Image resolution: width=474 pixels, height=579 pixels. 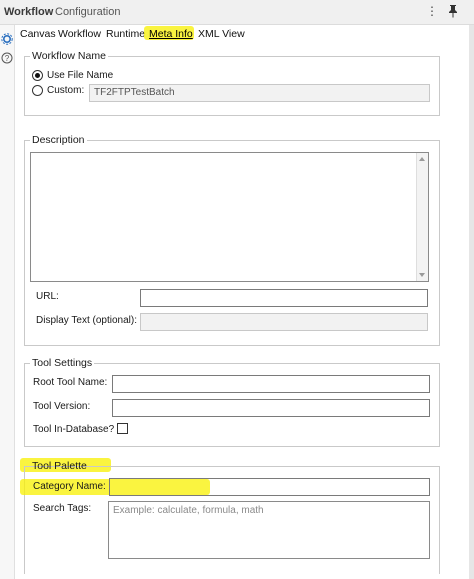 What do you see at coordinates (69, 56) in the screenshot?
I see `workflow-name-legend: Workflow Name` at bounding box center [69, 56].